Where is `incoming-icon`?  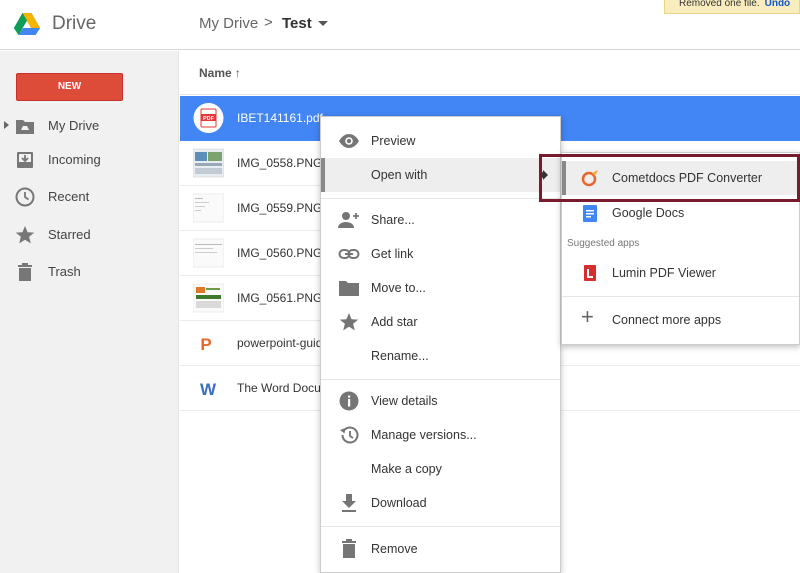
incoming-icon is located at coordinates (25, 160).